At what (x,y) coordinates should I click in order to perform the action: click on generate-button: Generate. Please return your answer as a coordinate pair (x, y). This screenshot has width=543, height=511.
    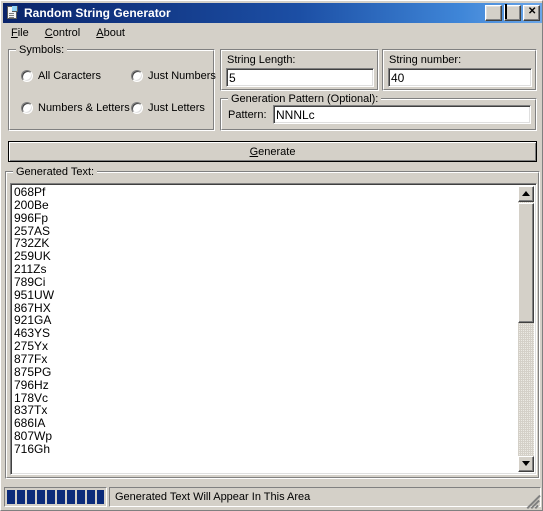
    Looking at the image, I should click on (272, 151).